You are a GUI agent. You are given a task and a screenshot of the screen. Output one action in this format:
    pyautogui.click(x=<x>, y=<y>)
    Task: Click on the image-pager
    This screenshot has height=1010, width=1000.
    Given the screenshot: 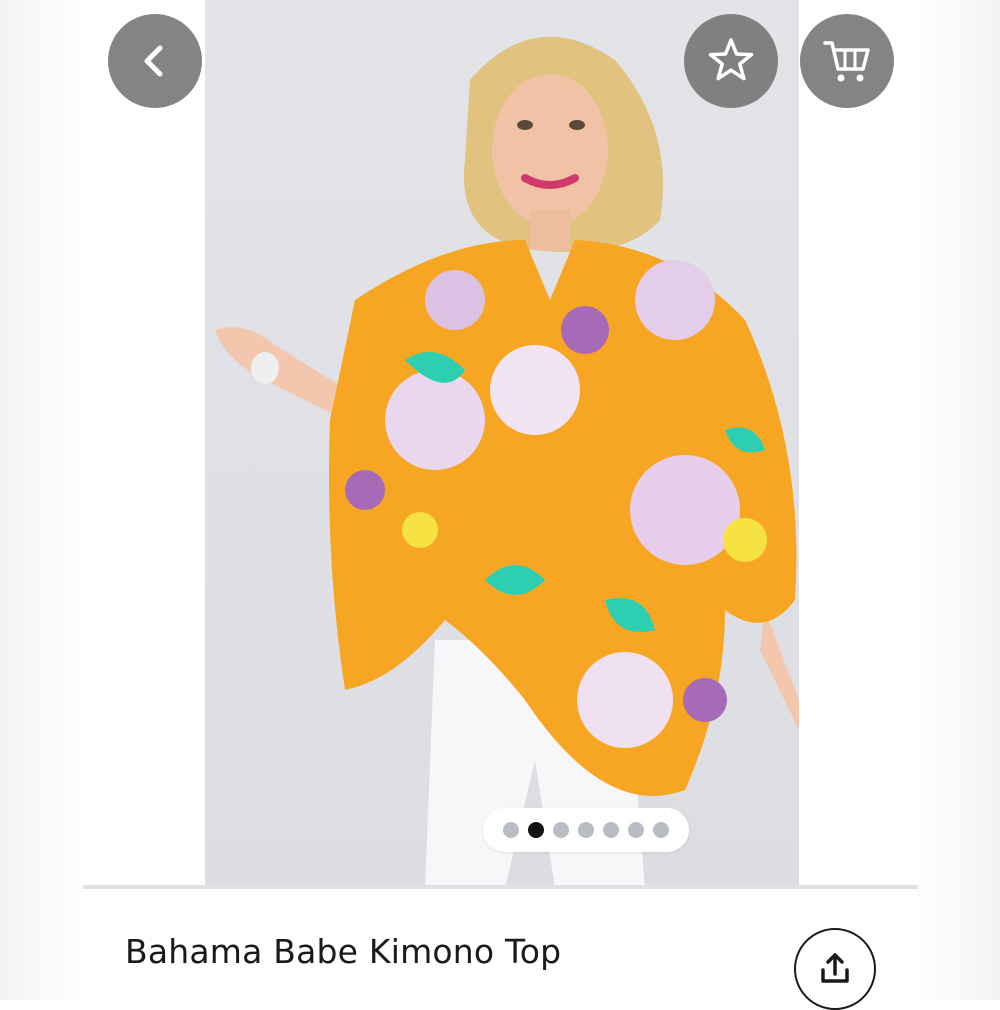 What is the action you would take?
    pyautogui.click(x=586, y=830)
    